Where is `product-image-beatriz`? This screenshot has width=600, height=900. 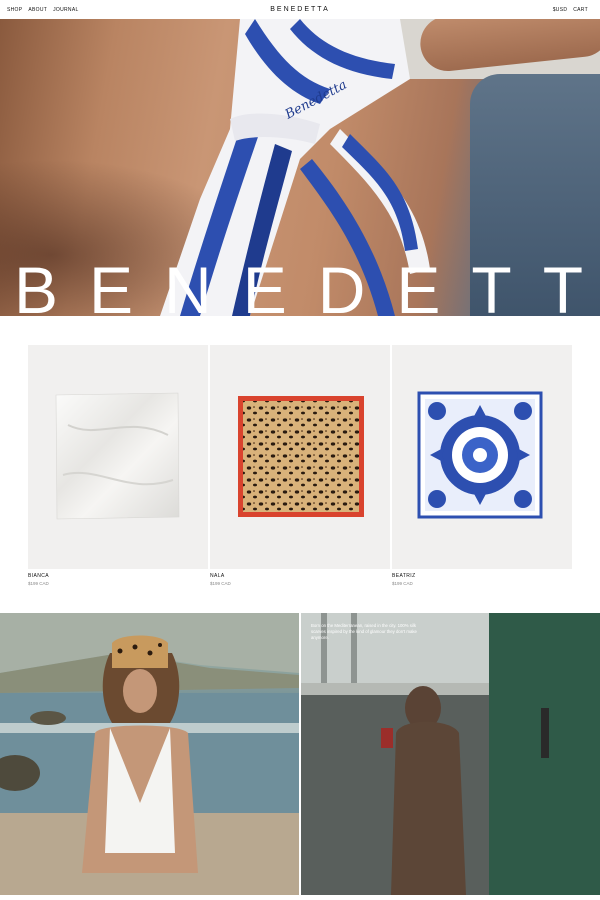 product-image-beatriz is located at coordinates (482, 457).